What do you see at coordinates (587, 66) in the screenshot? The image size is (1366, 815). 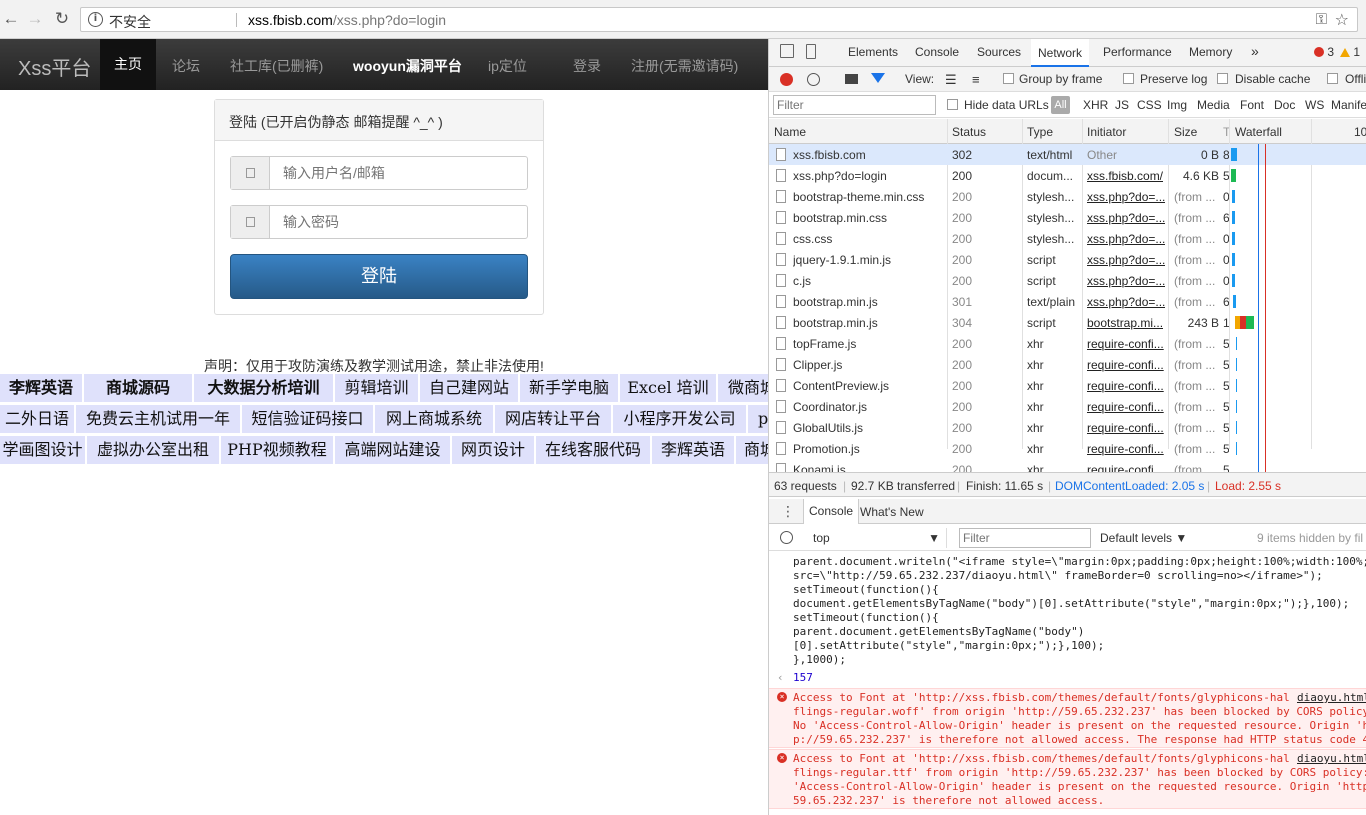 I see `nav-login: 登录` at bounding box center [587, 66].